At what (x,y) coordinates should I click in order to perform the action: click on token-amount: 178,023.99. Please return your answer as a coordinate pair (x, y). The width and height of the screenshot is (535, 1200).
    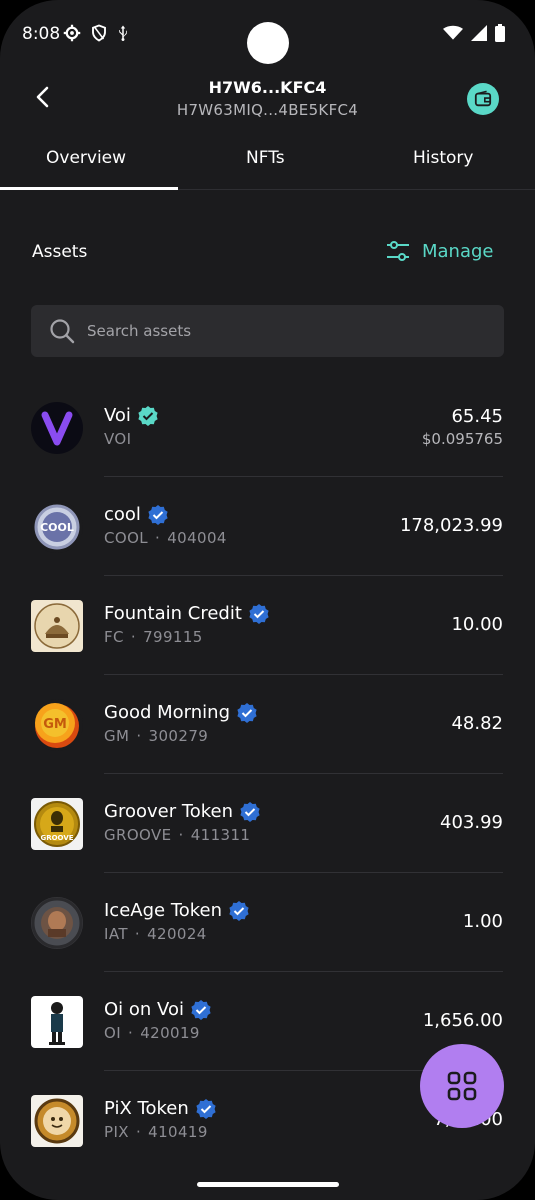
    Looking at the image, I should click on (451, 525).